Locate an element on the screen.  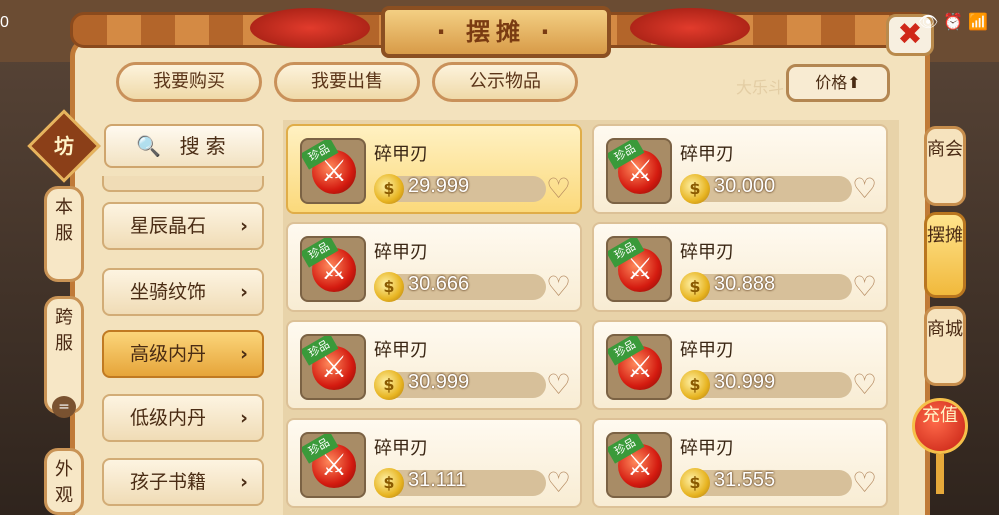
system-status-icons: 👁 ⏰ 📶 is located at coordinates (953, 21).